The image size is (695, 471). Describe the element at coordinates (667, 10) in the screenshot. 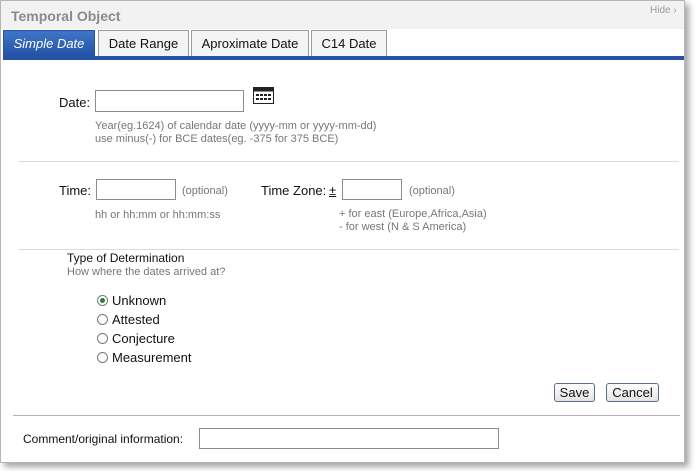

I see `hide-link: Hide ›` at that location.